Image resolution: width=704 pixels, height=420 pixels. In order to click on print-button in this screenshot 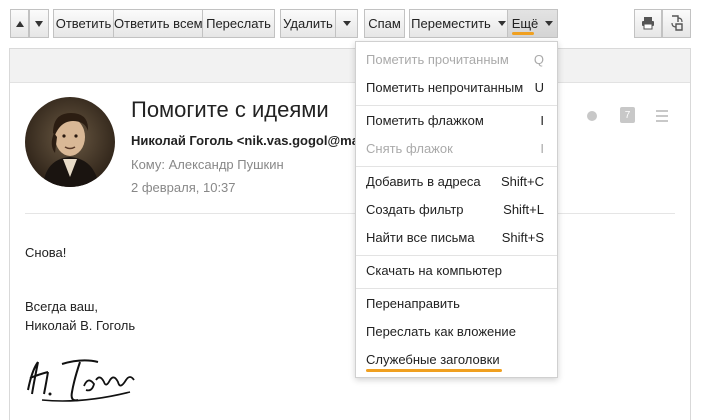, I will do `click(648, 23)`.